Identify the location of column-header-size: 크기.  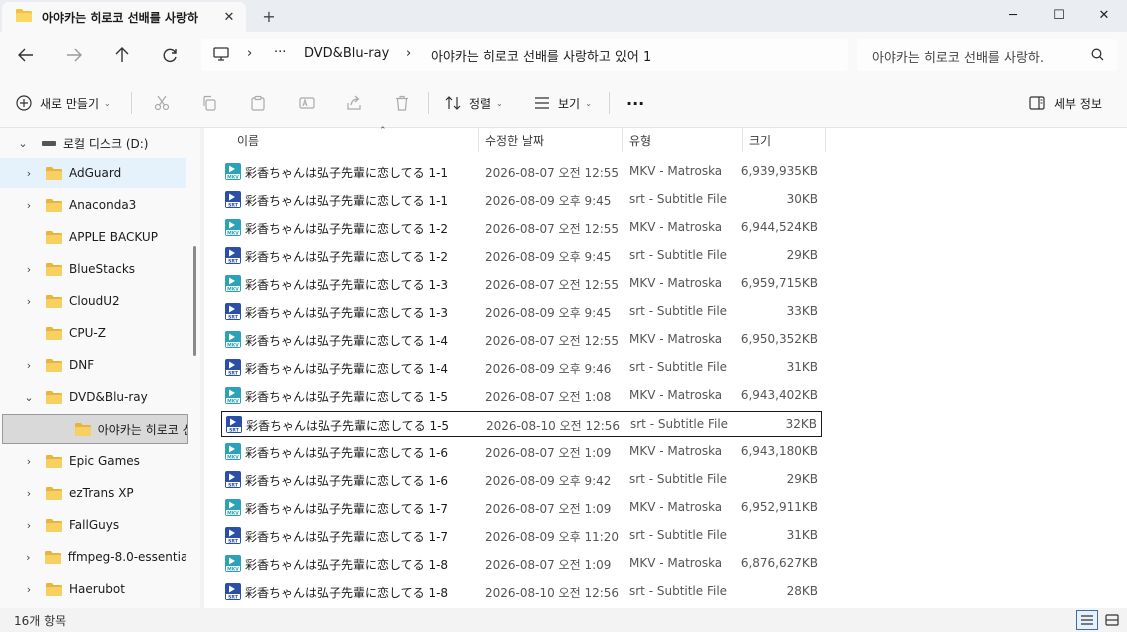
(784, 140).